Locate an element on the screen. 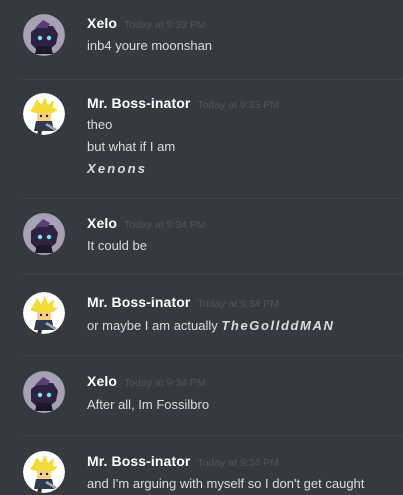  message-text: After all, Im Fossilbro is located at coordinates (148, 404).